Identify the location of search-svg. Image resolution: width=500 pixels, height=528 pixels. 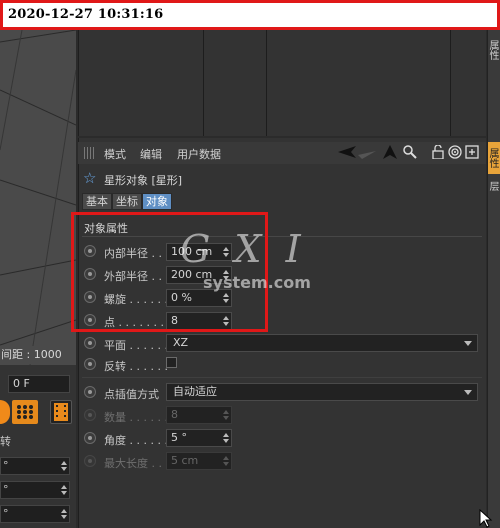
(410, 152).